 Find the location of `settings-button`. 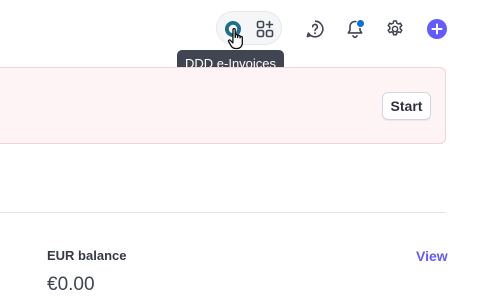

settings-button is located at coordinates (395, 29).